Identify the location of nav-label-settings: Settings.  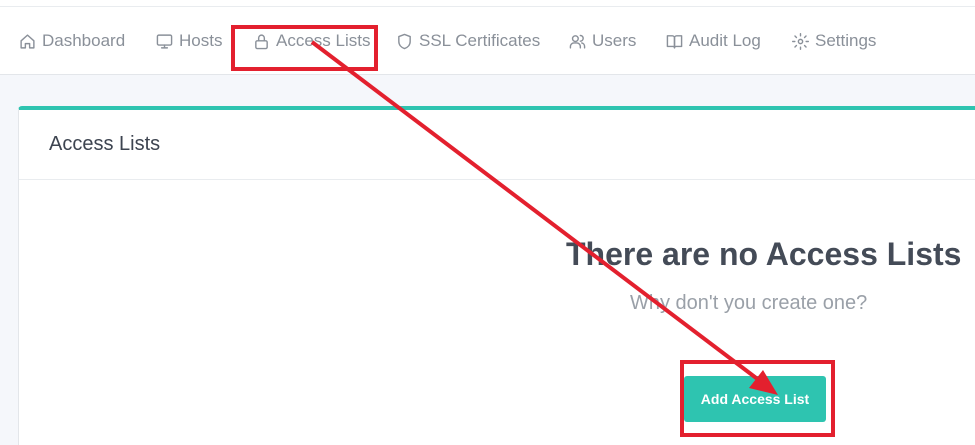
(846, 40).